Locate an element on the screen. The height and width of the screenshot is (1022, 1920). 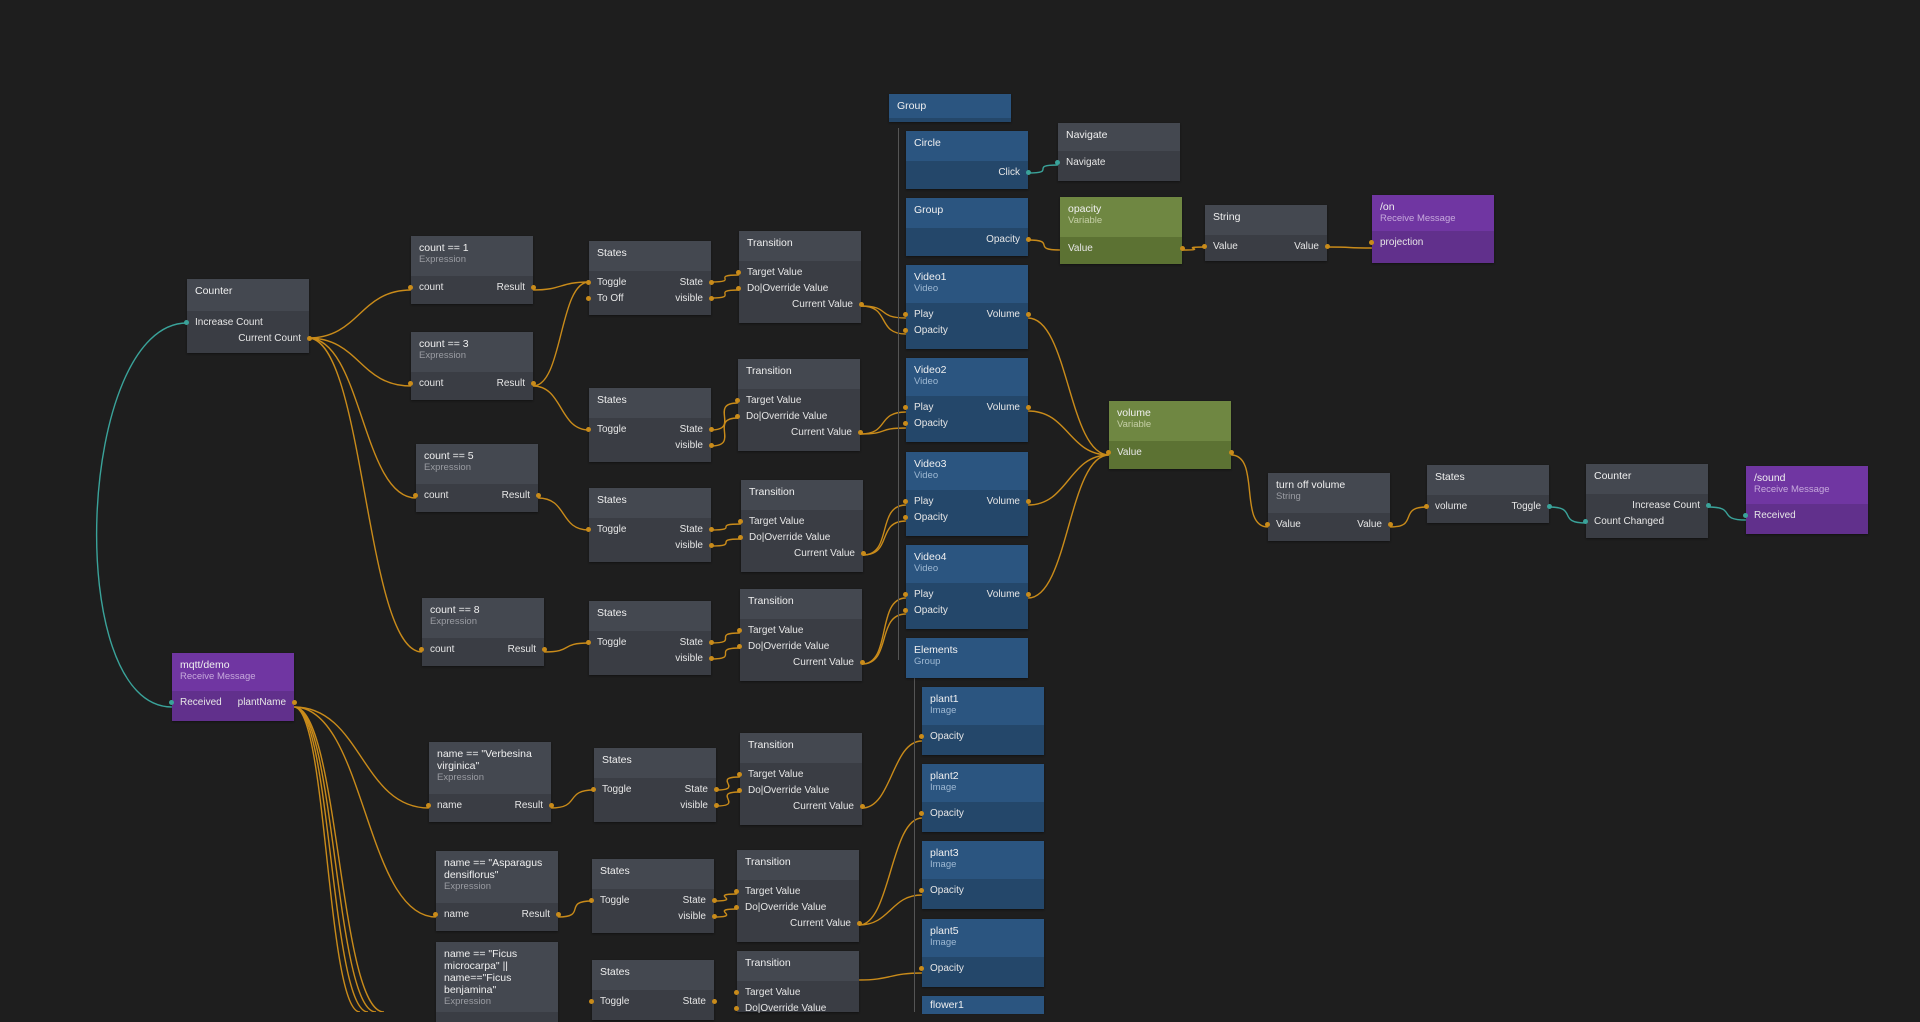
video3-node: Video3 Video Play Volume Opacity is located at coordinates (967, 494).